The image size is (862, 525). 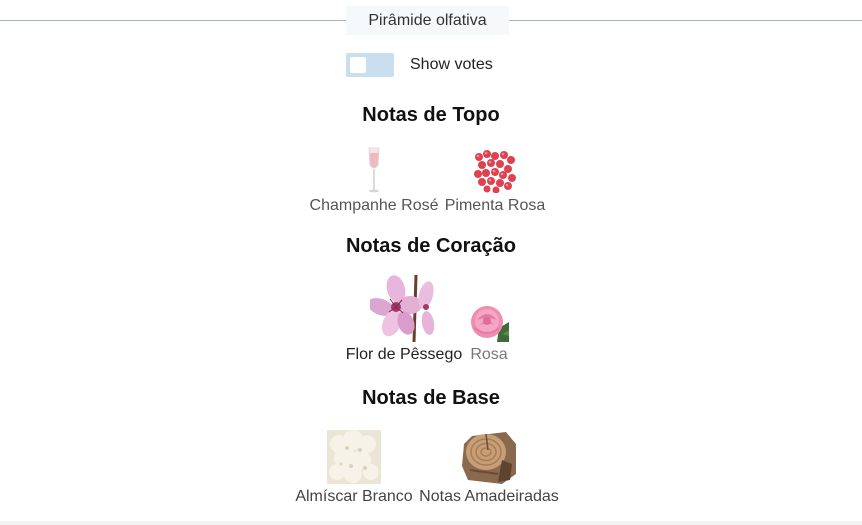 I want to click on note-rosa: Rosa, so click(x=489, y=334).